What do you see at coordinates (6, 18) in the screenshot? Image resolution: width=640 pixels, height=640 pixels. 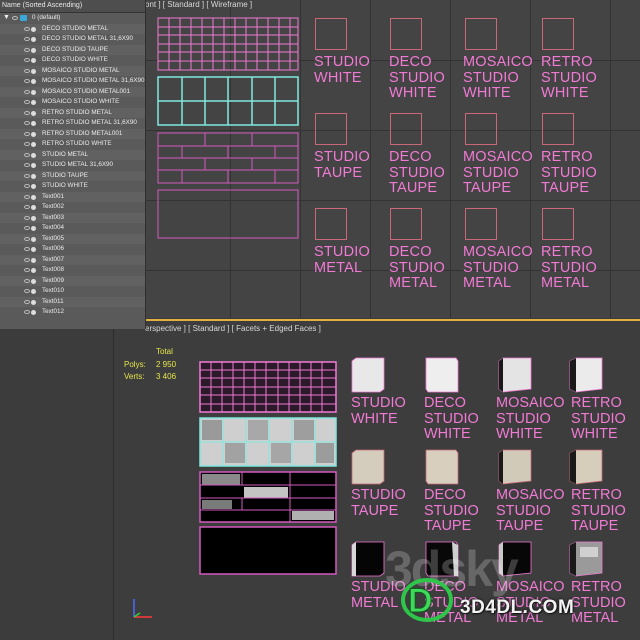 I see `expand-arrow-icon: ▼` at bounding box center [6, 18].